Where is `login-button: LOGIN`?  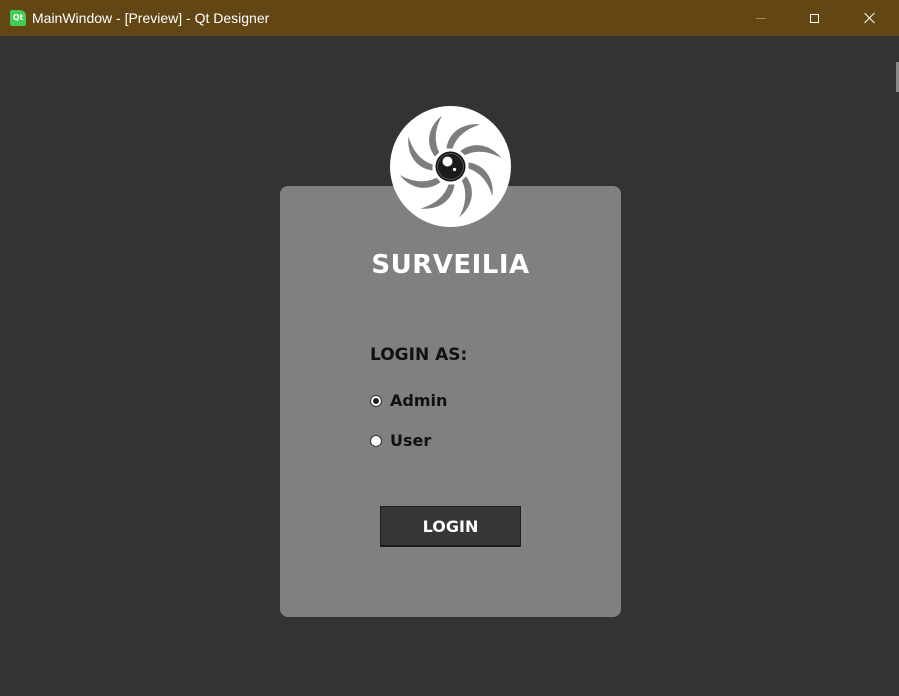
login-button: LOGIN is located at coordinates (450, 526).